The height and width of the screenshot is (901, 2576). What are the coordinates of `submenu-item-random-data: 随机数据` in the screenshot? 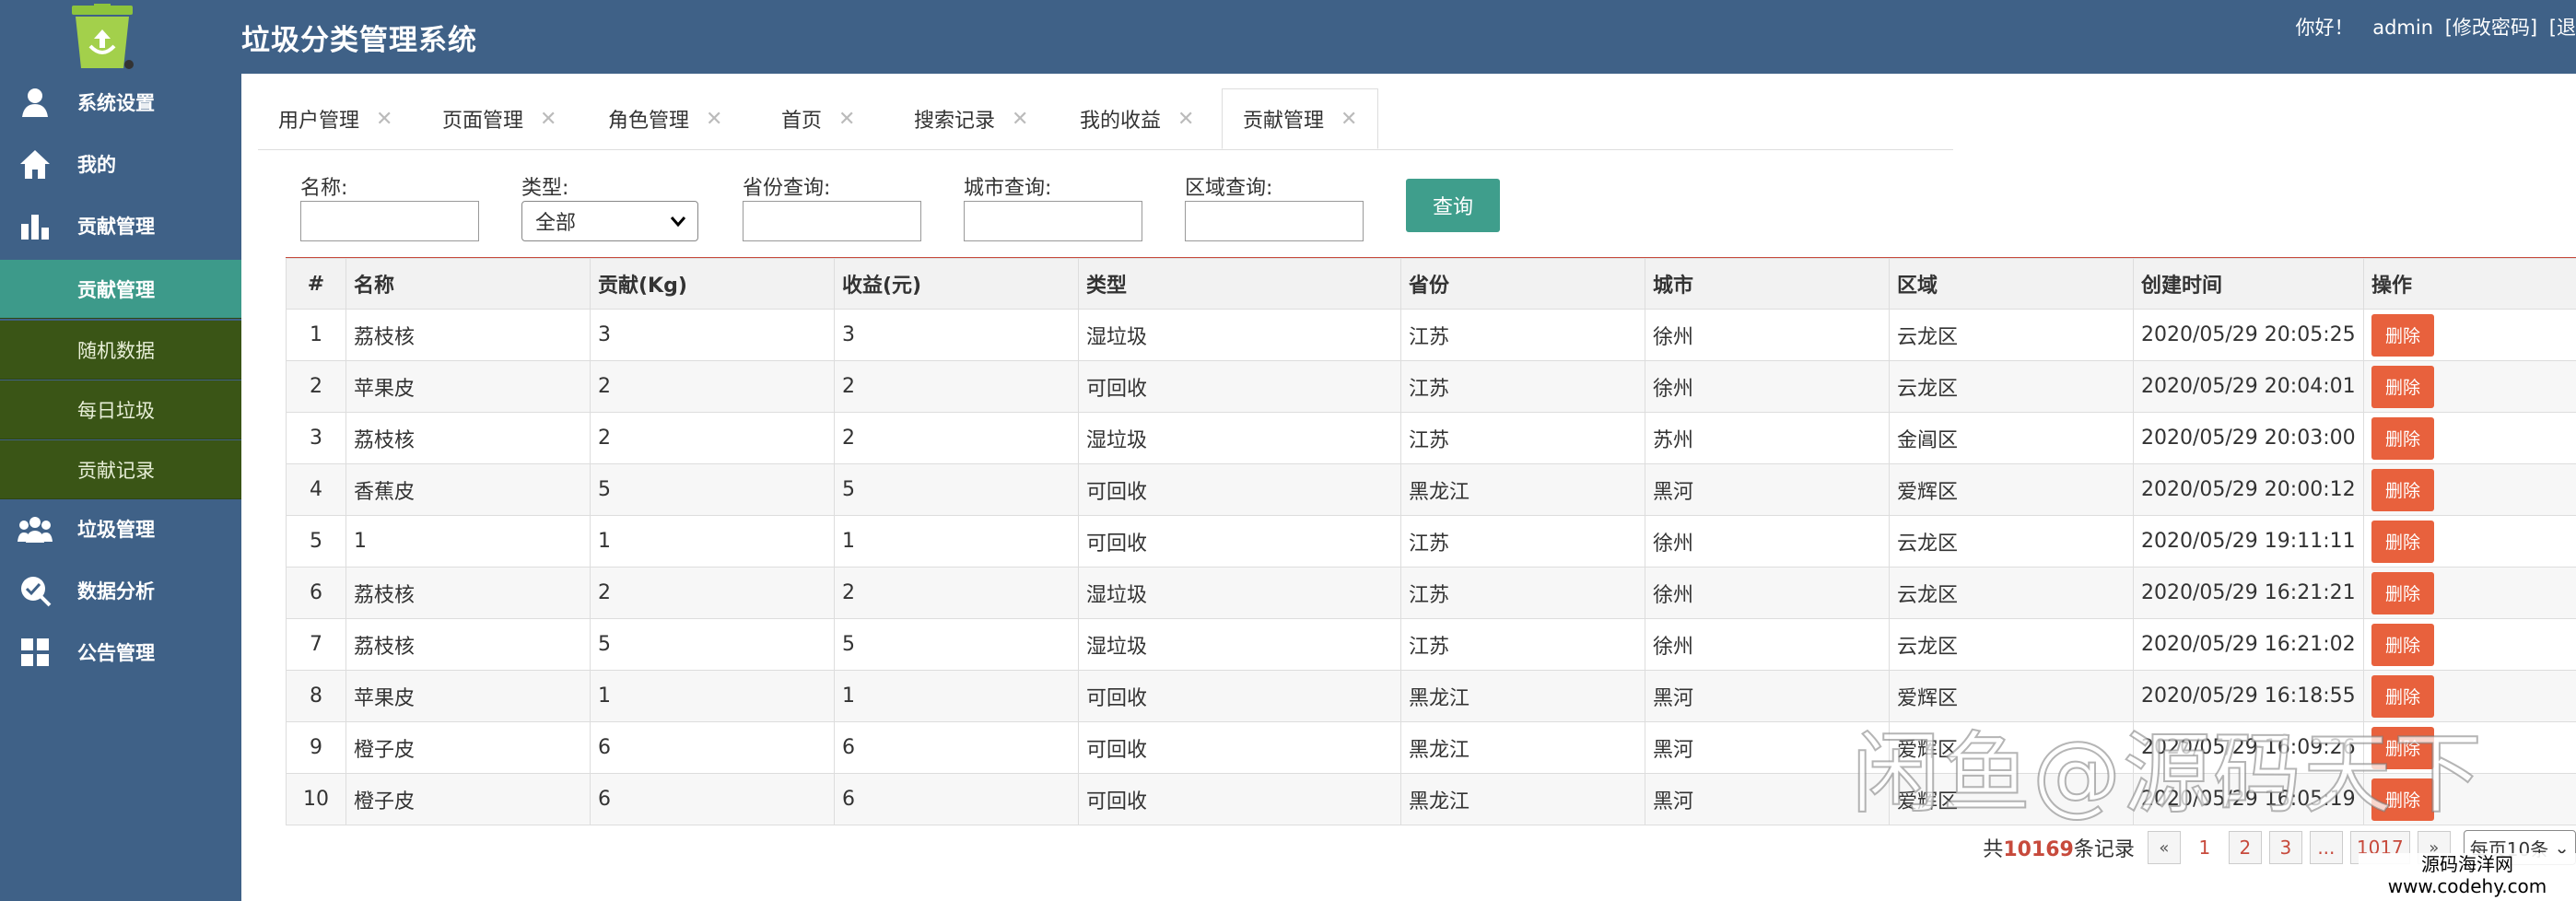 It's located at (120, 351).